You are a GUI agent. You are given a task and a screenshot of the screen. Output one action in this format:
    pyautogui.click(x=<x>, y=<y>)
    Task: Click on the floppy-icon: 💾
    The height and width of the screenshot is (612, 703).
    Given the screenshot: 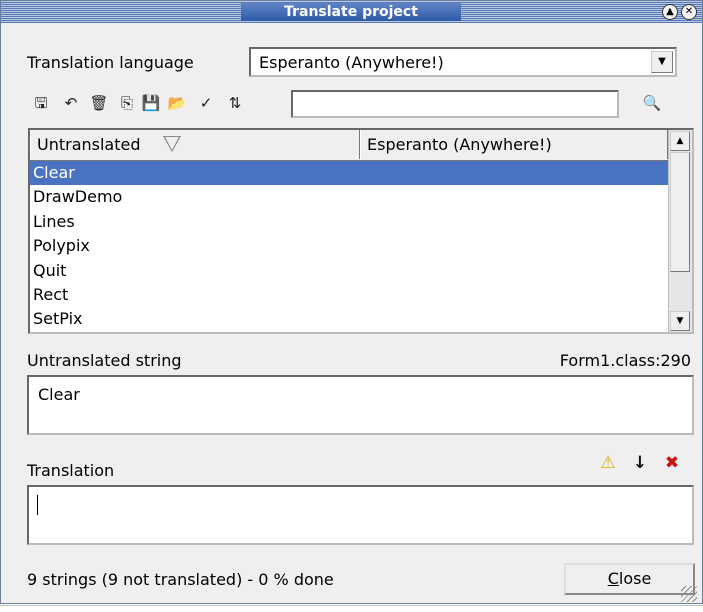 What is the action you would take?
    pyautogui.click(x=151, y=103)
    